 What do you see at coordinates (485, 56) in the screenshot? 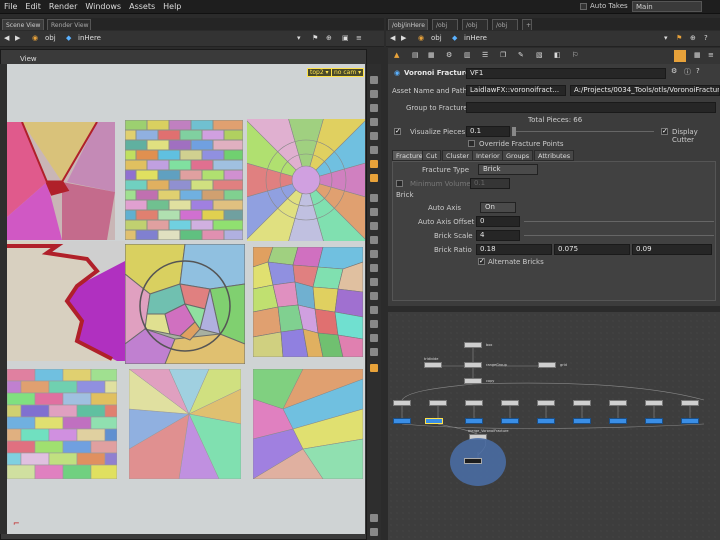
I see `param-list-icon: ☰` at bounding box center [485, 56].